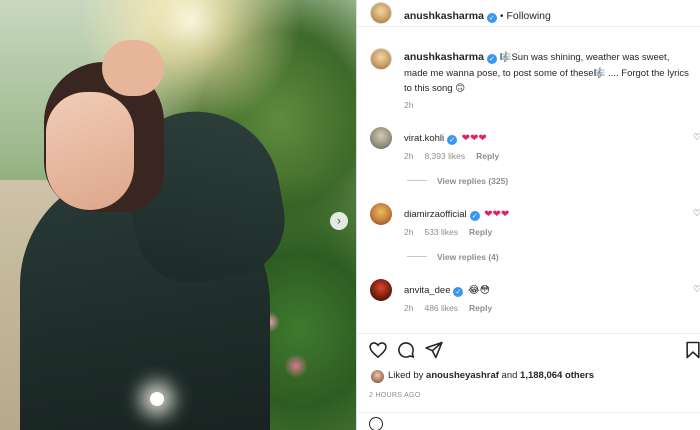 Image resolution: width=700 pixels, height=430 pixels. Describe the element at coordinates (90, 151) in the screenshot. I see `photo-person-face` at that location.